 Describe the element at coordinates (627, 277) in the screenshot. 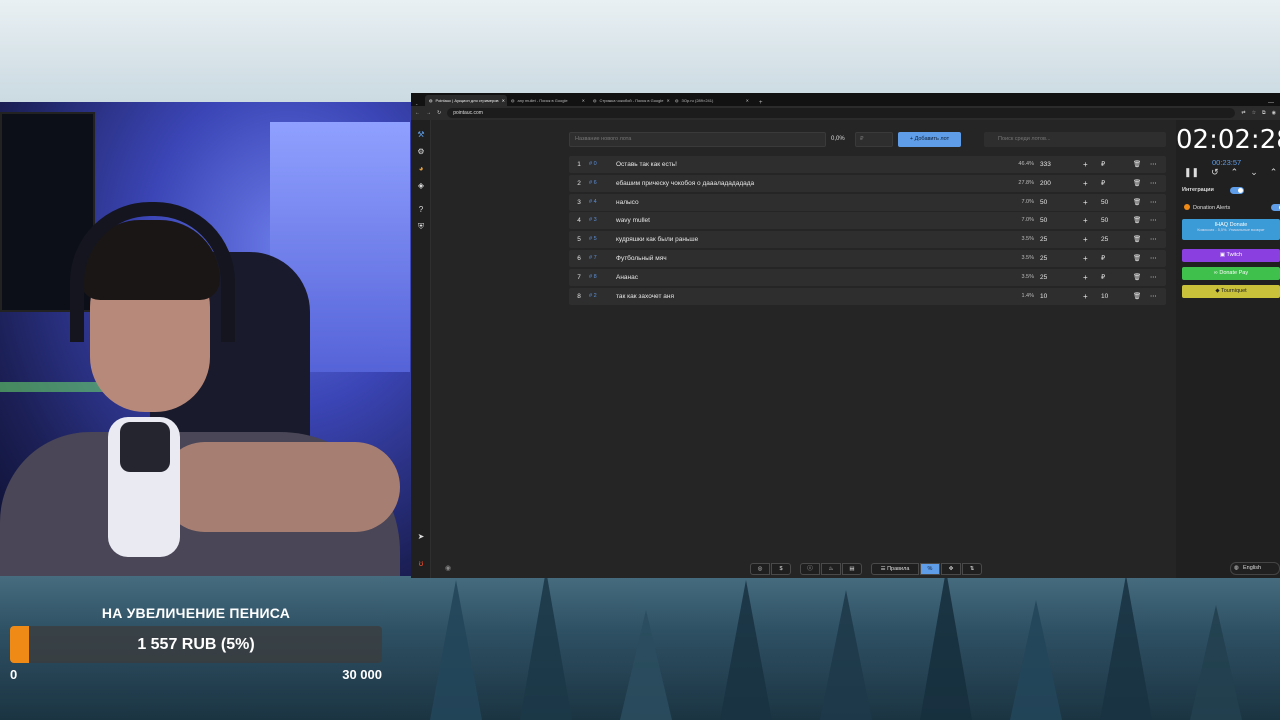

I see `lot-name: Ананас` at that location.